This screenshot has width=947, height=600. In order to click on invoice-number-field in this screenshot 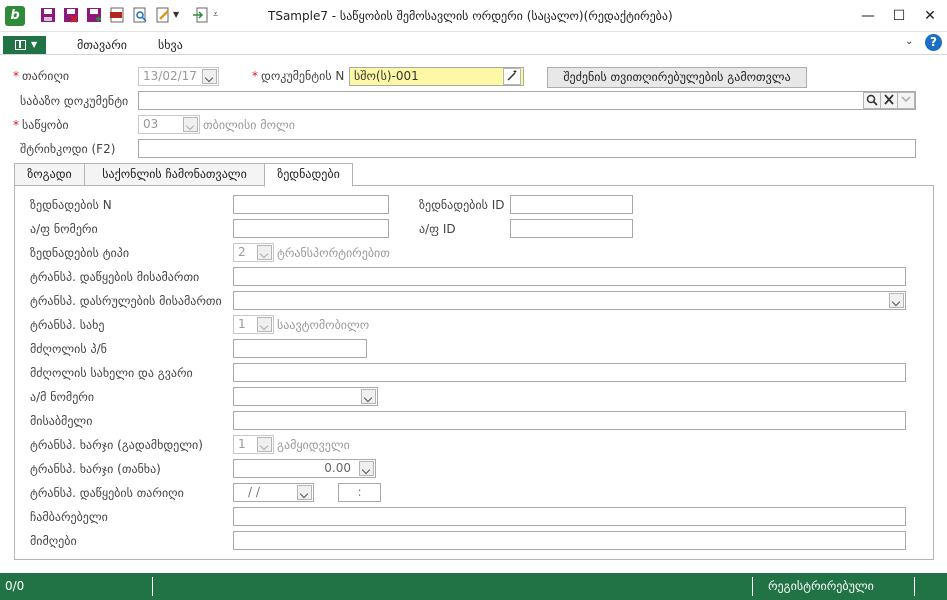, I will do `click(311, 228)`.